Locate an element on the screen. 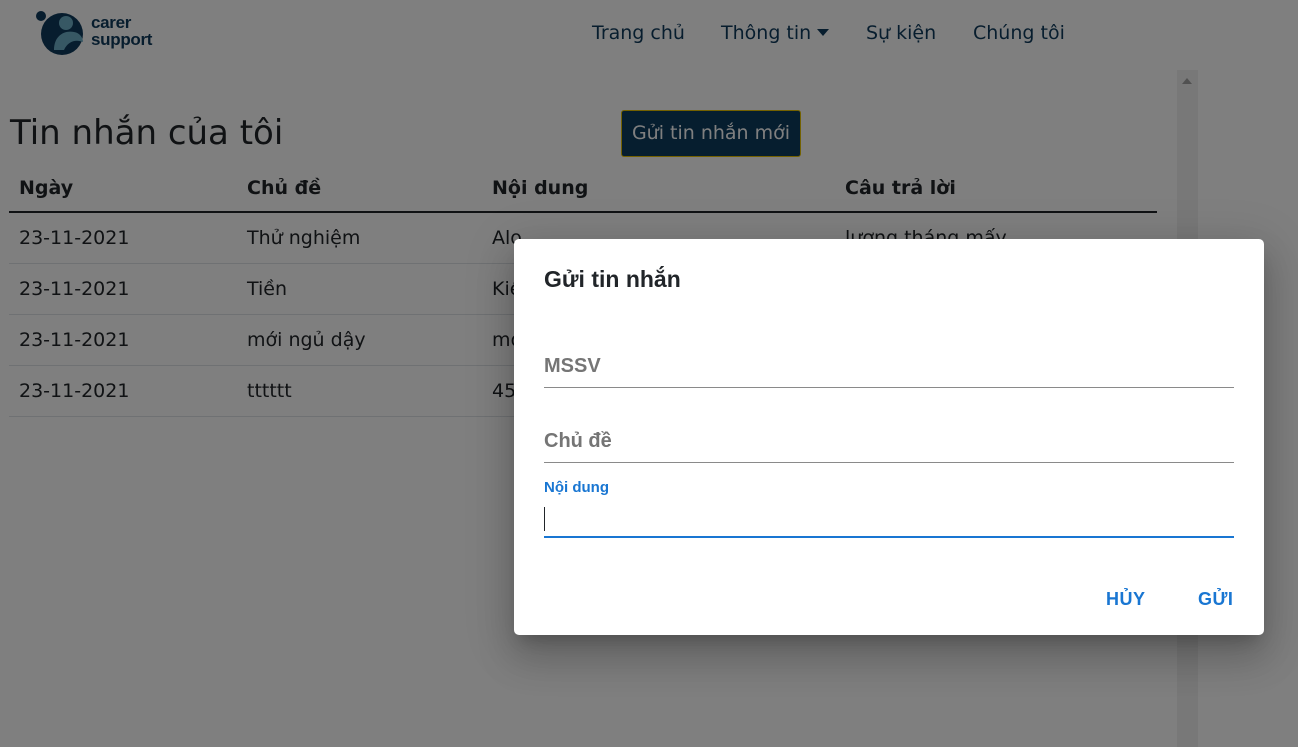  mssv-field: MSSV is located at coordinates (889, 372).